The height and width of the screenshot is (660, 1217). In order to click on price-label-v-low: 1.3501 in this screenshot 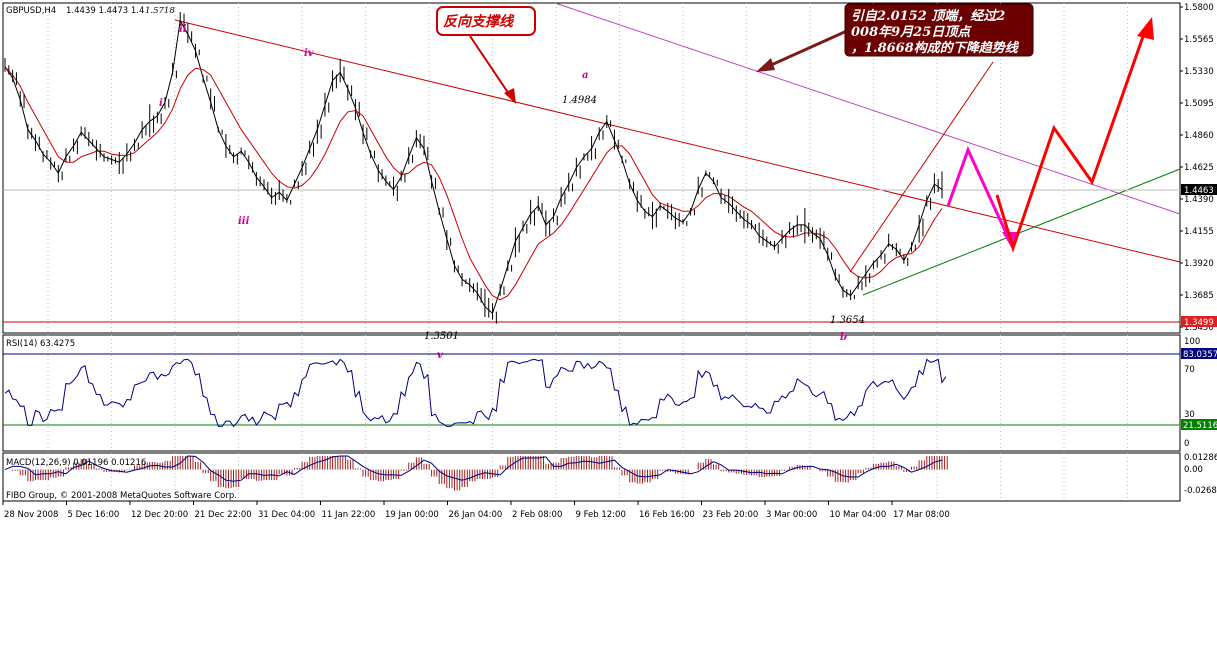, I will do `click(441, 336)`.